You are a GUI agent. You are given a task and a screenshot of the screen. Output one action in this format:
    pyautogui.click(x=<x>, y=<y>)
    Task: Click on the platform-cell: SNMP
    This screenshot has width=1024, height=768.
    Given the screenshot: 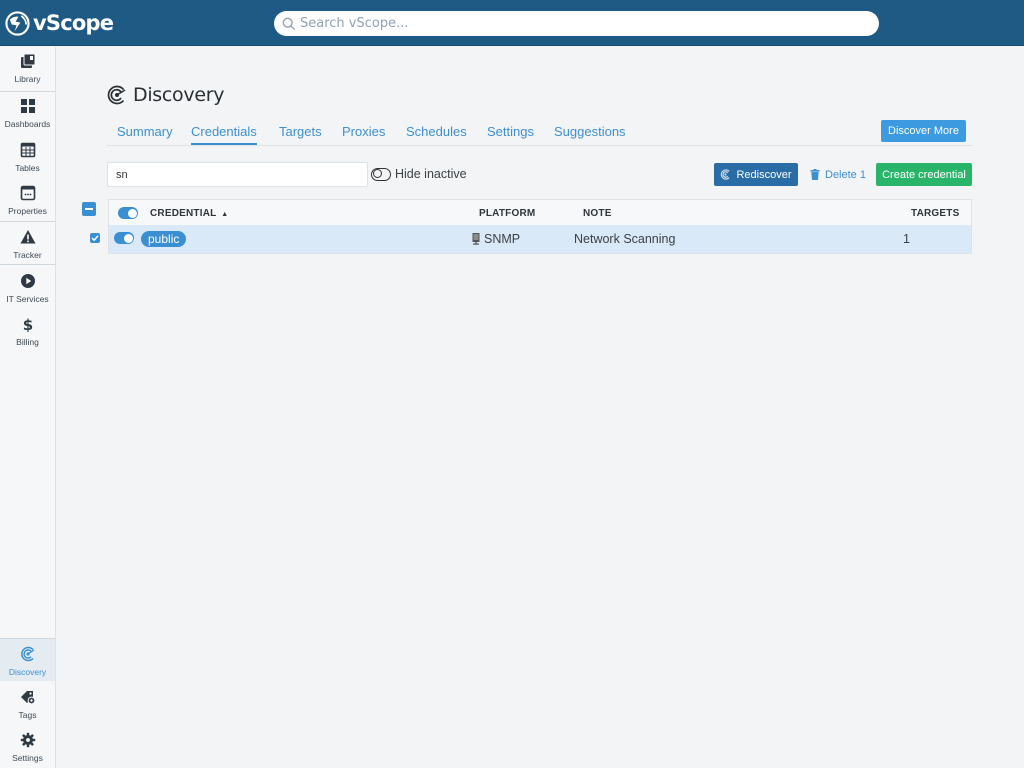 What is the action you would take?
    pyautogui.click(x=496, y=239)
    